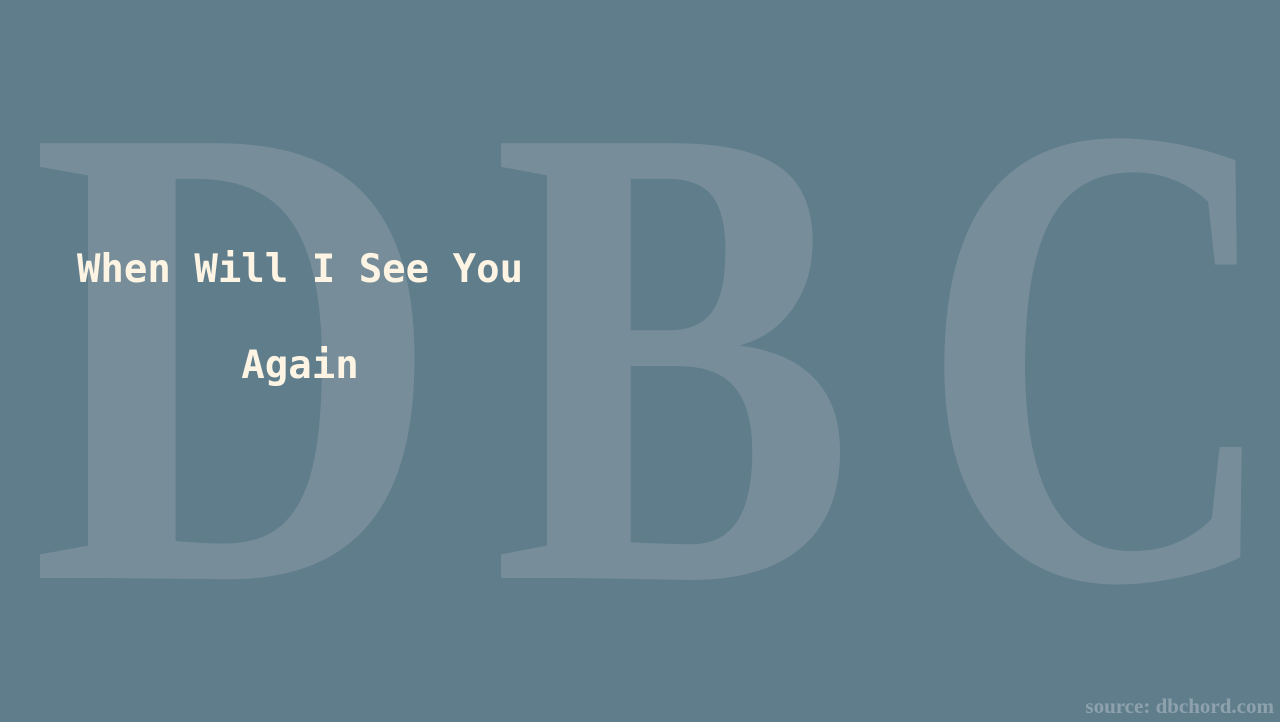 The width and height of the screenshot is (1280, 722). What do you see at coordinates (300, 318) in the screenshot?
I see `song-title: When Will I See You Again` at bounding box center [300, 318].